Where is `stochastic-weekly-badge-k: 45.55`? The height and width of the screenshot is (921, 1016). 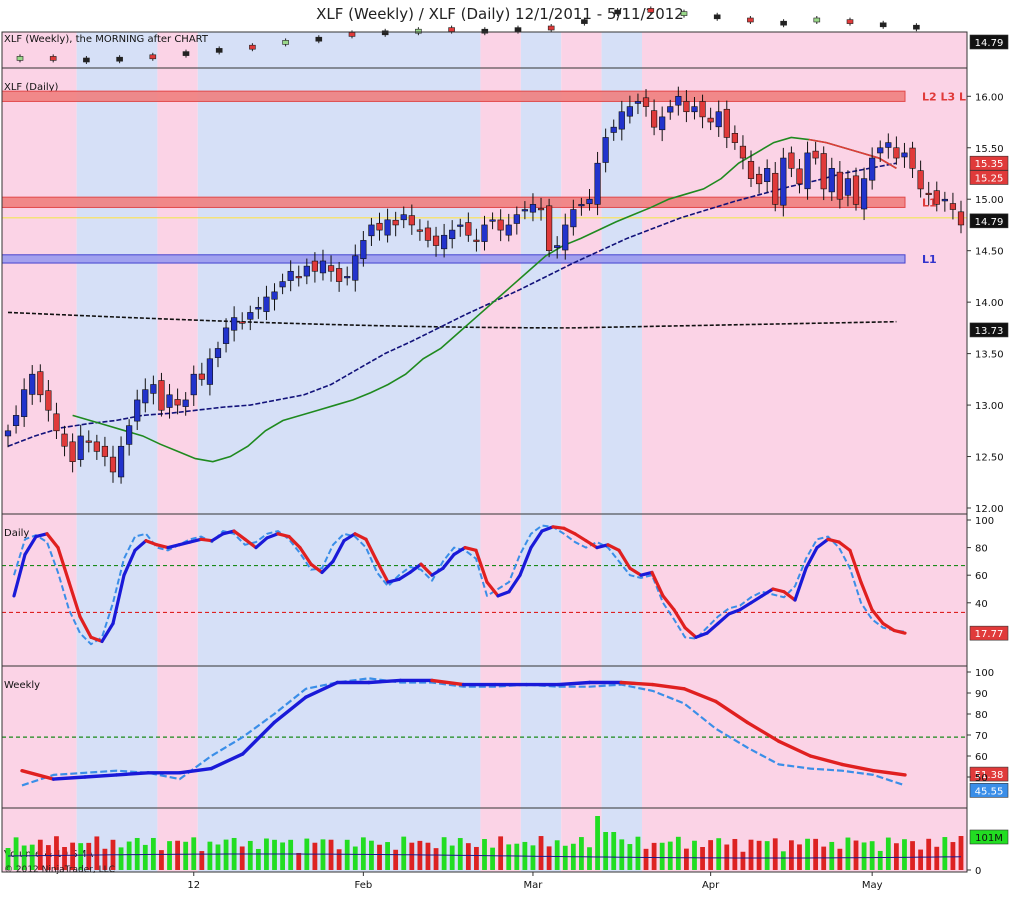 stochastic-weekly-badge-k: 45.55 is located at coordinates (989, 791).